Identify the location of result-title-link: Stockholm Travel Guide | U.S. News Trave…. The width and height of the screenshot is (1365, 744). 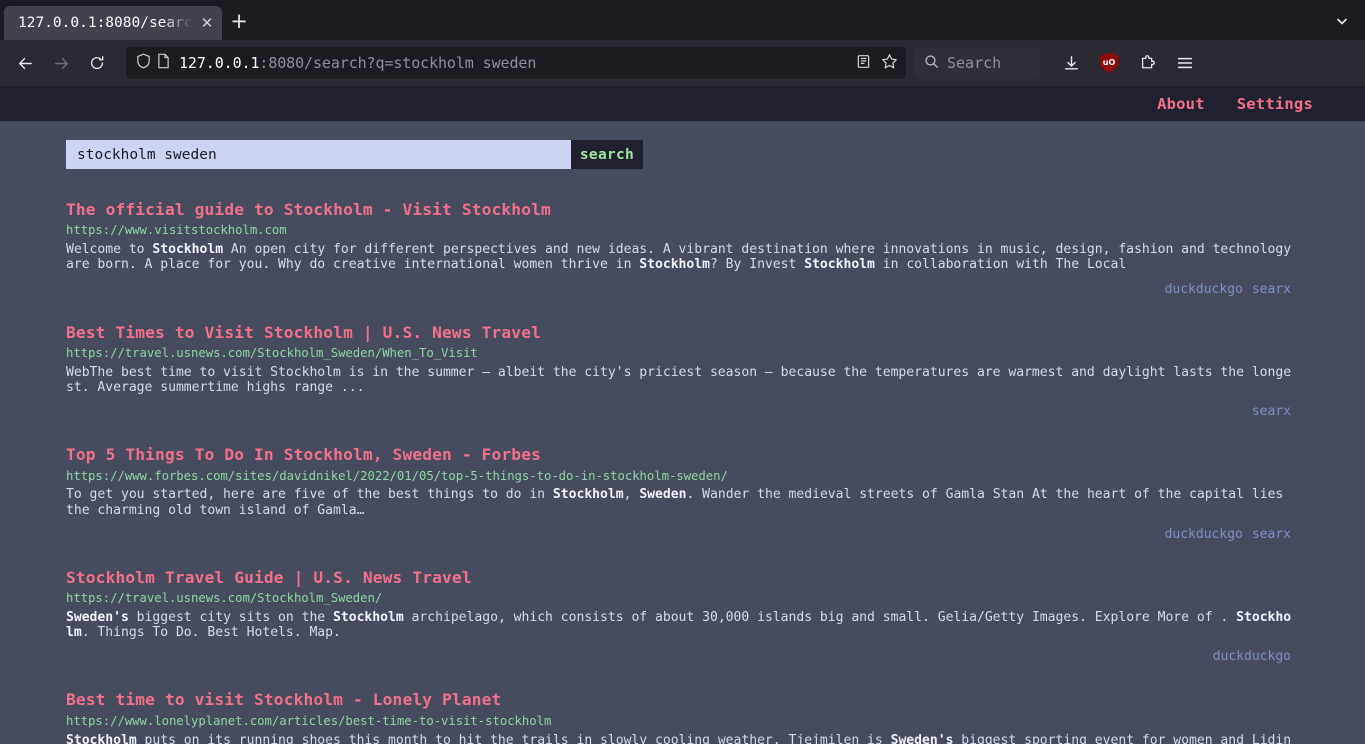
(679, 577).